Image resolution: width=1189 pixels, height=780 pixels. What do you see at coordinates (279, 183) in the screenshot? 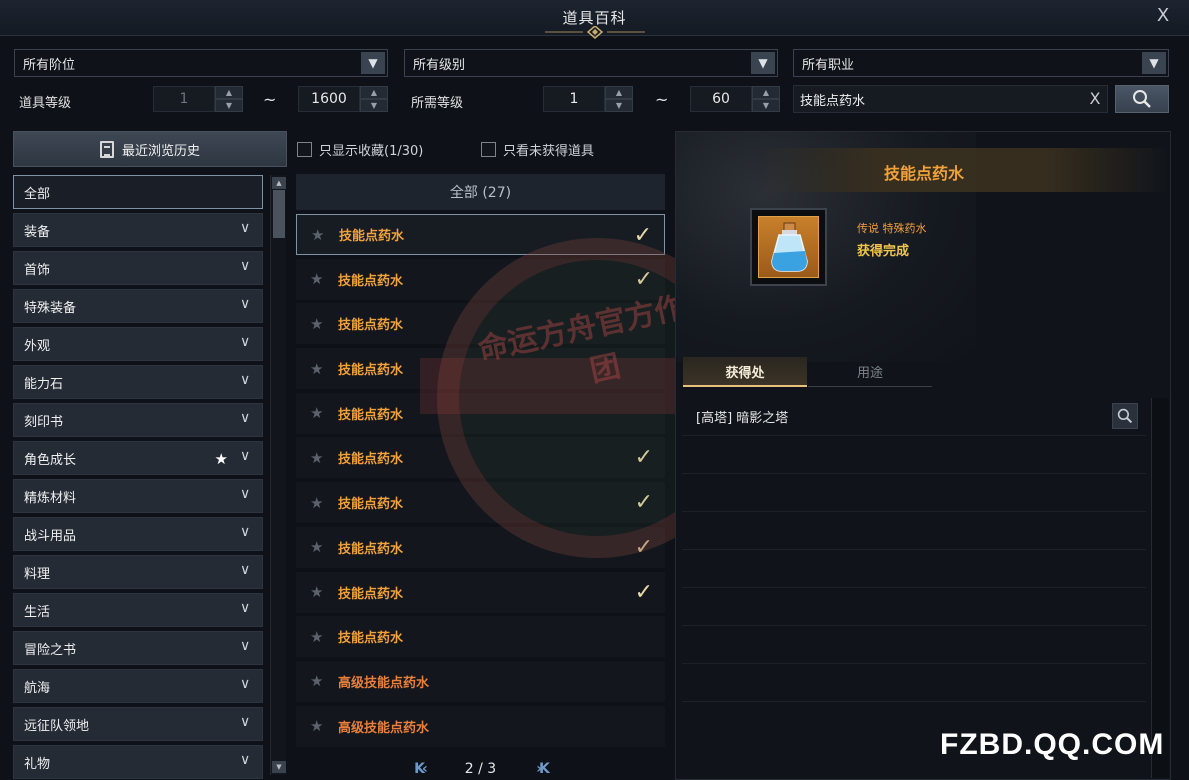
I see `scroll-up-icon: ▲` at bounding box center [279, 183].